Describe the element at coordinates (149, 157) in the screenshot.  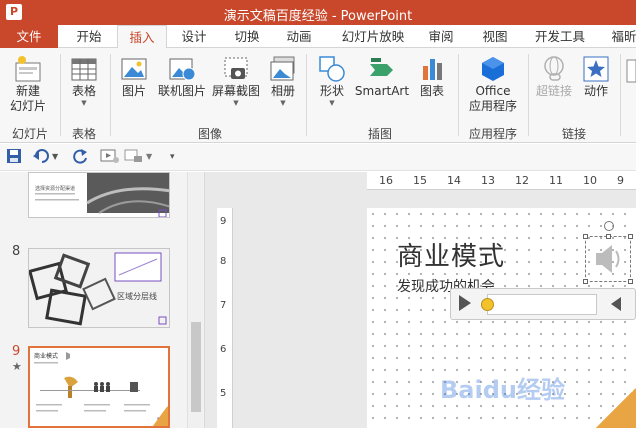
I see `qat-dropdown-icon: ▼` at that location.